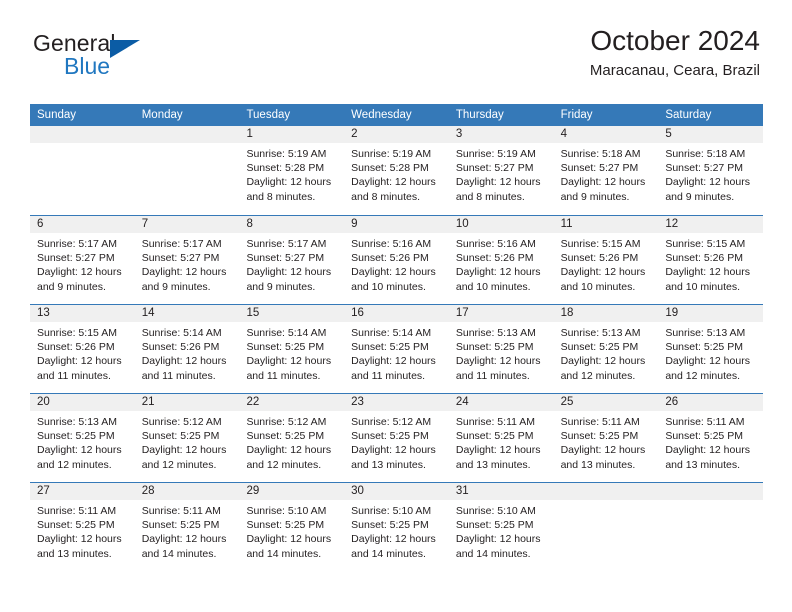 The height and width of the screenshot is (612, 792). Describe the element at coordinates (396, 134) in the screenshot. I see `day-number: 2` at that location.